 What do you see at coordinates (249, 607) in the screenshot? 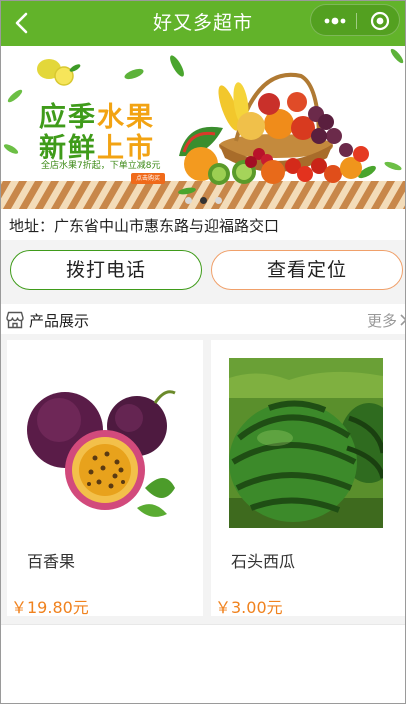
I see `product-price: ￥3.00元` at bounding box center [249, 607].